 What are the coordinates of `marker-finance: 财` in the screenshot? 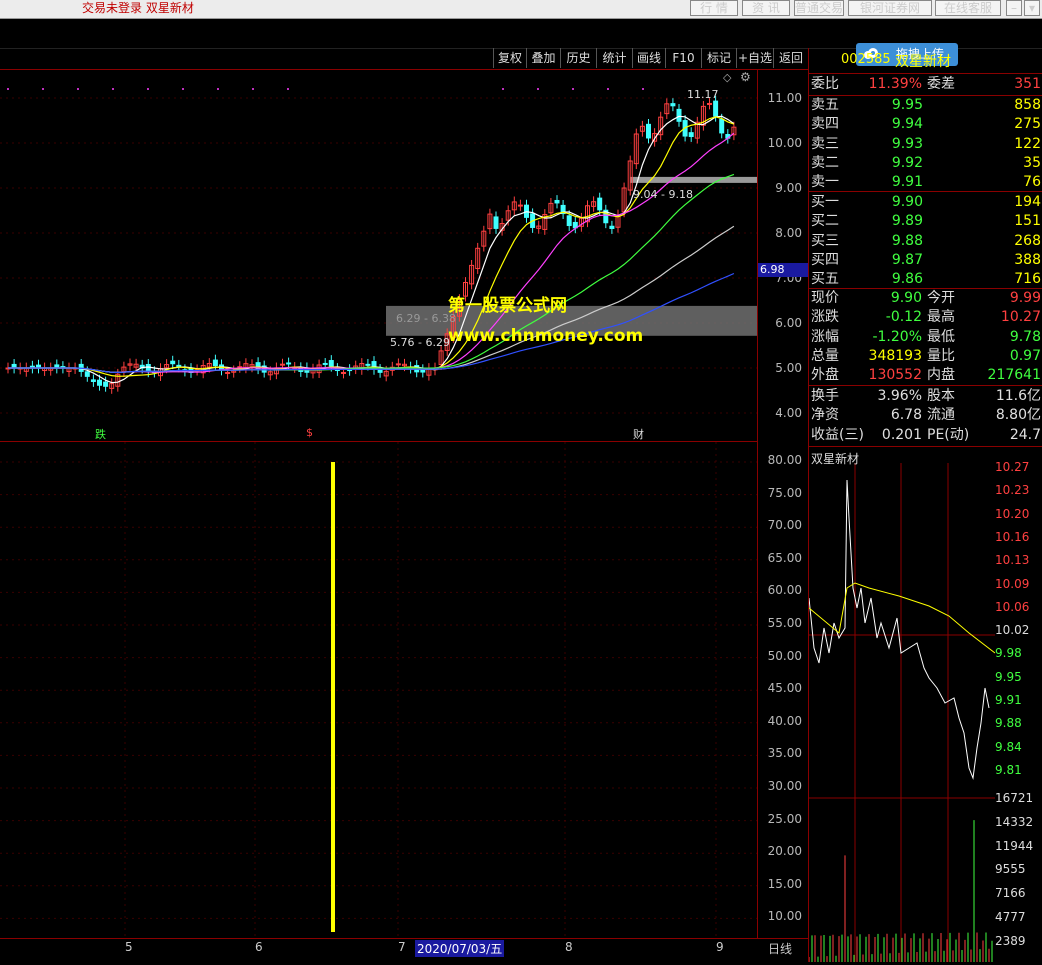 It's located at (638, 434).